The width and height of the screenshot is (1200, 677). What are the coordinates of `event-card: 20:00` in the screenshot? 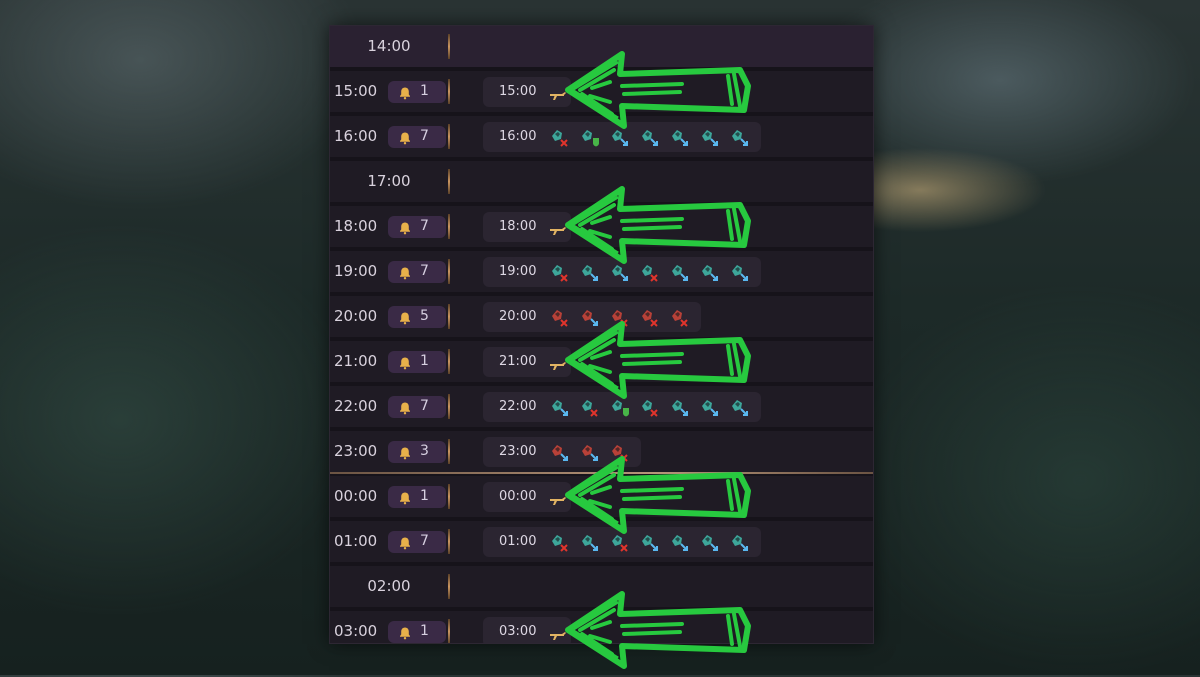 It's located at (592, 317).